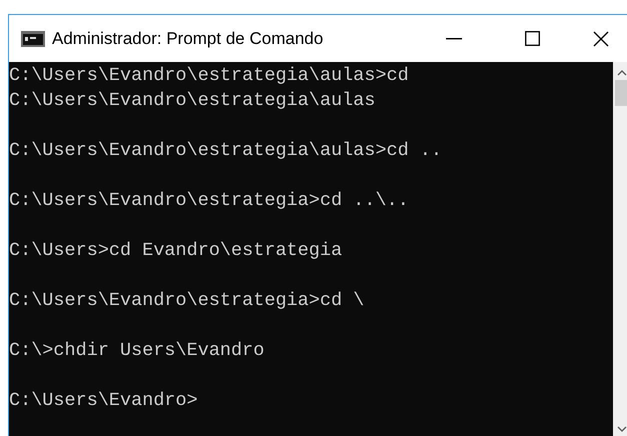 This screenshot has height=436, width=627. I want to click on console-line: C:\Users\Evandro\estrategia\aulas>cd .., so click(225, 151).